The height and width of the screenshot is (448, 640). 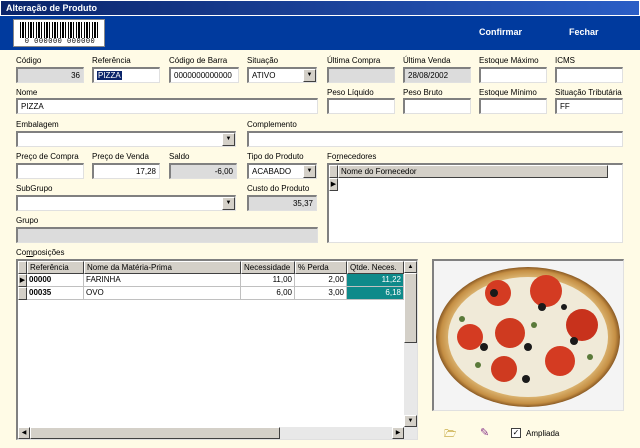 What do you see at coordinates (375, 267) in the screenshot?
I see `column-header-qtde: Qtde. Neces.` at bounding box center [375, 267].